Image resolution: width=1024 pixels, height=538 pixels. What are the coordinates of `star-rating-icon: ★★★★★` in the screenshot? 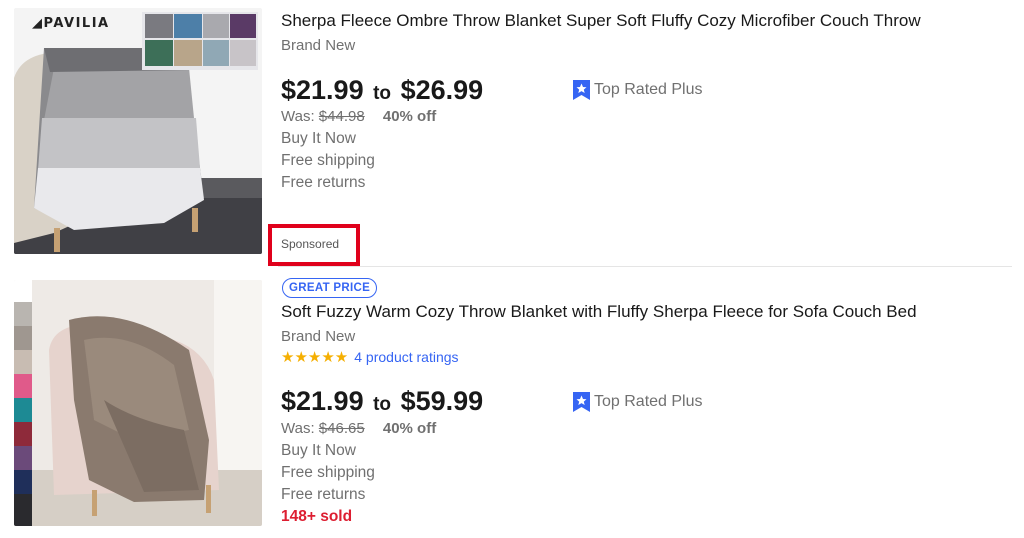 It's located at (315, 357).